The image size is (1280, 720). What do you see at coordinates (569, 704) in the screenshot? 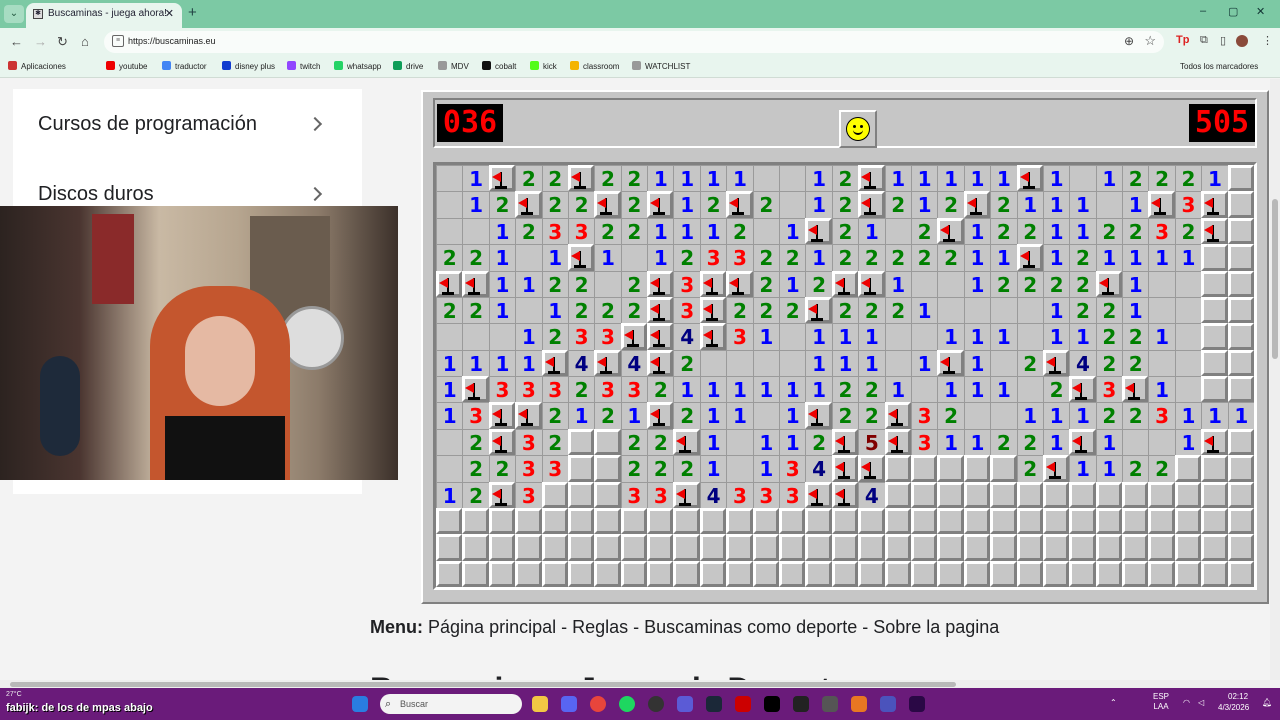
I see `discord-icon` at bounding box center [569, 704].